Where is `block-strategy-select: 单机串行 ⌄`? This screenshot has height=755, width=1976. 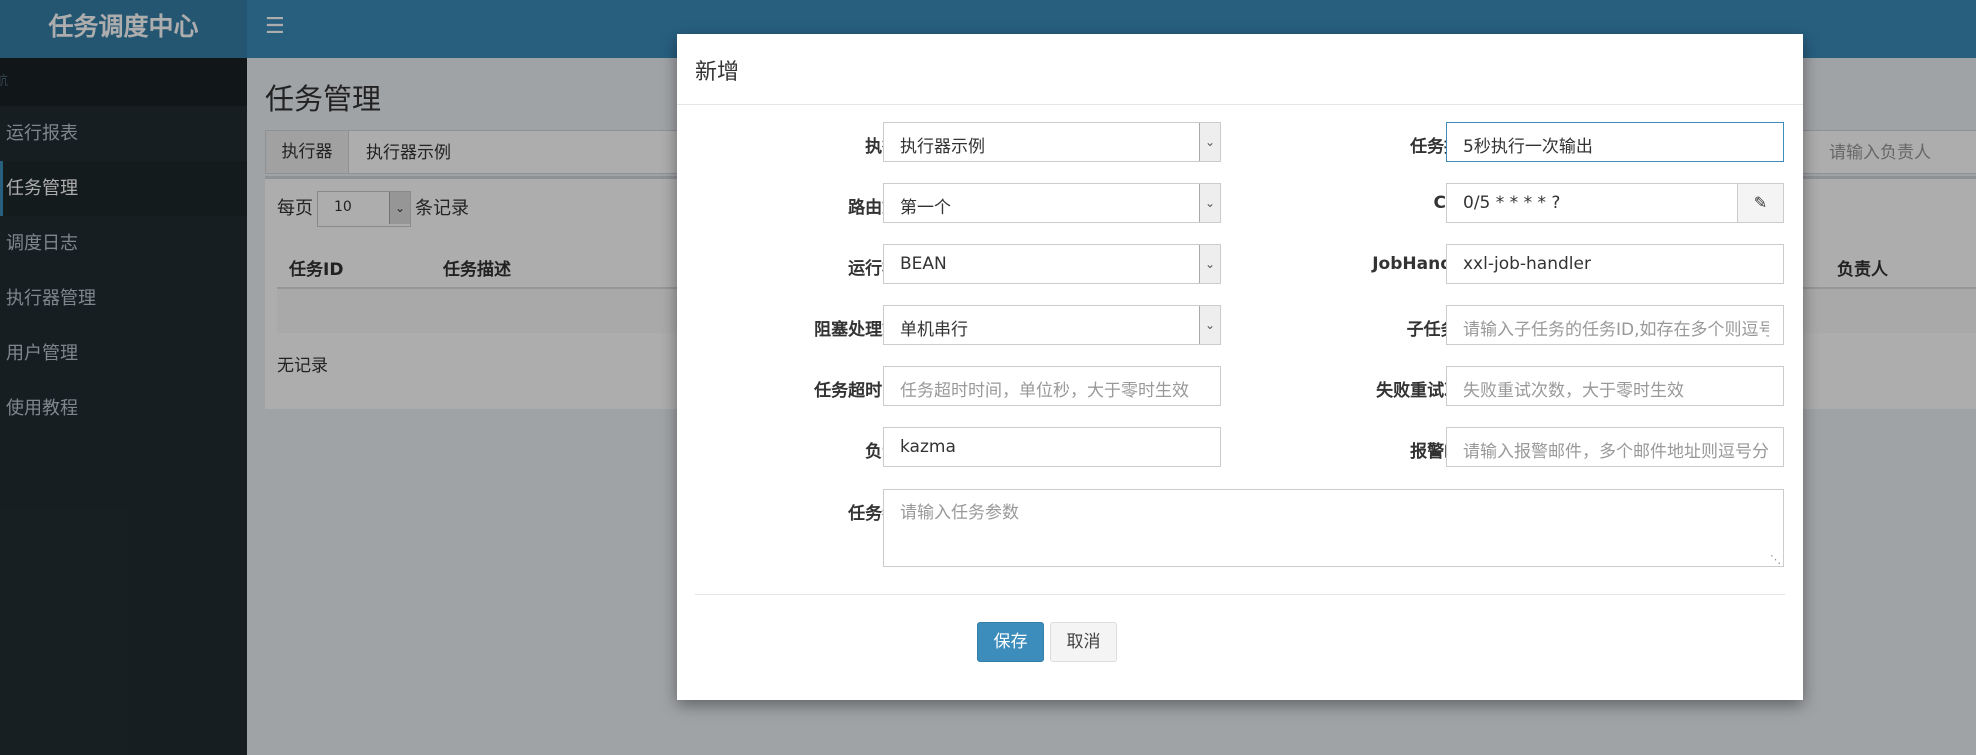
block-strategy-select: 单机串行 ⌄ is located at coordinates (1052, 325).